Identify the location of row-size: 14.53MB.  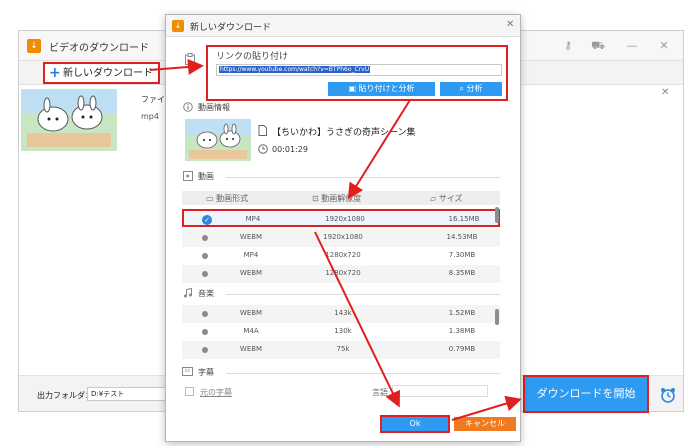
(462, 237).